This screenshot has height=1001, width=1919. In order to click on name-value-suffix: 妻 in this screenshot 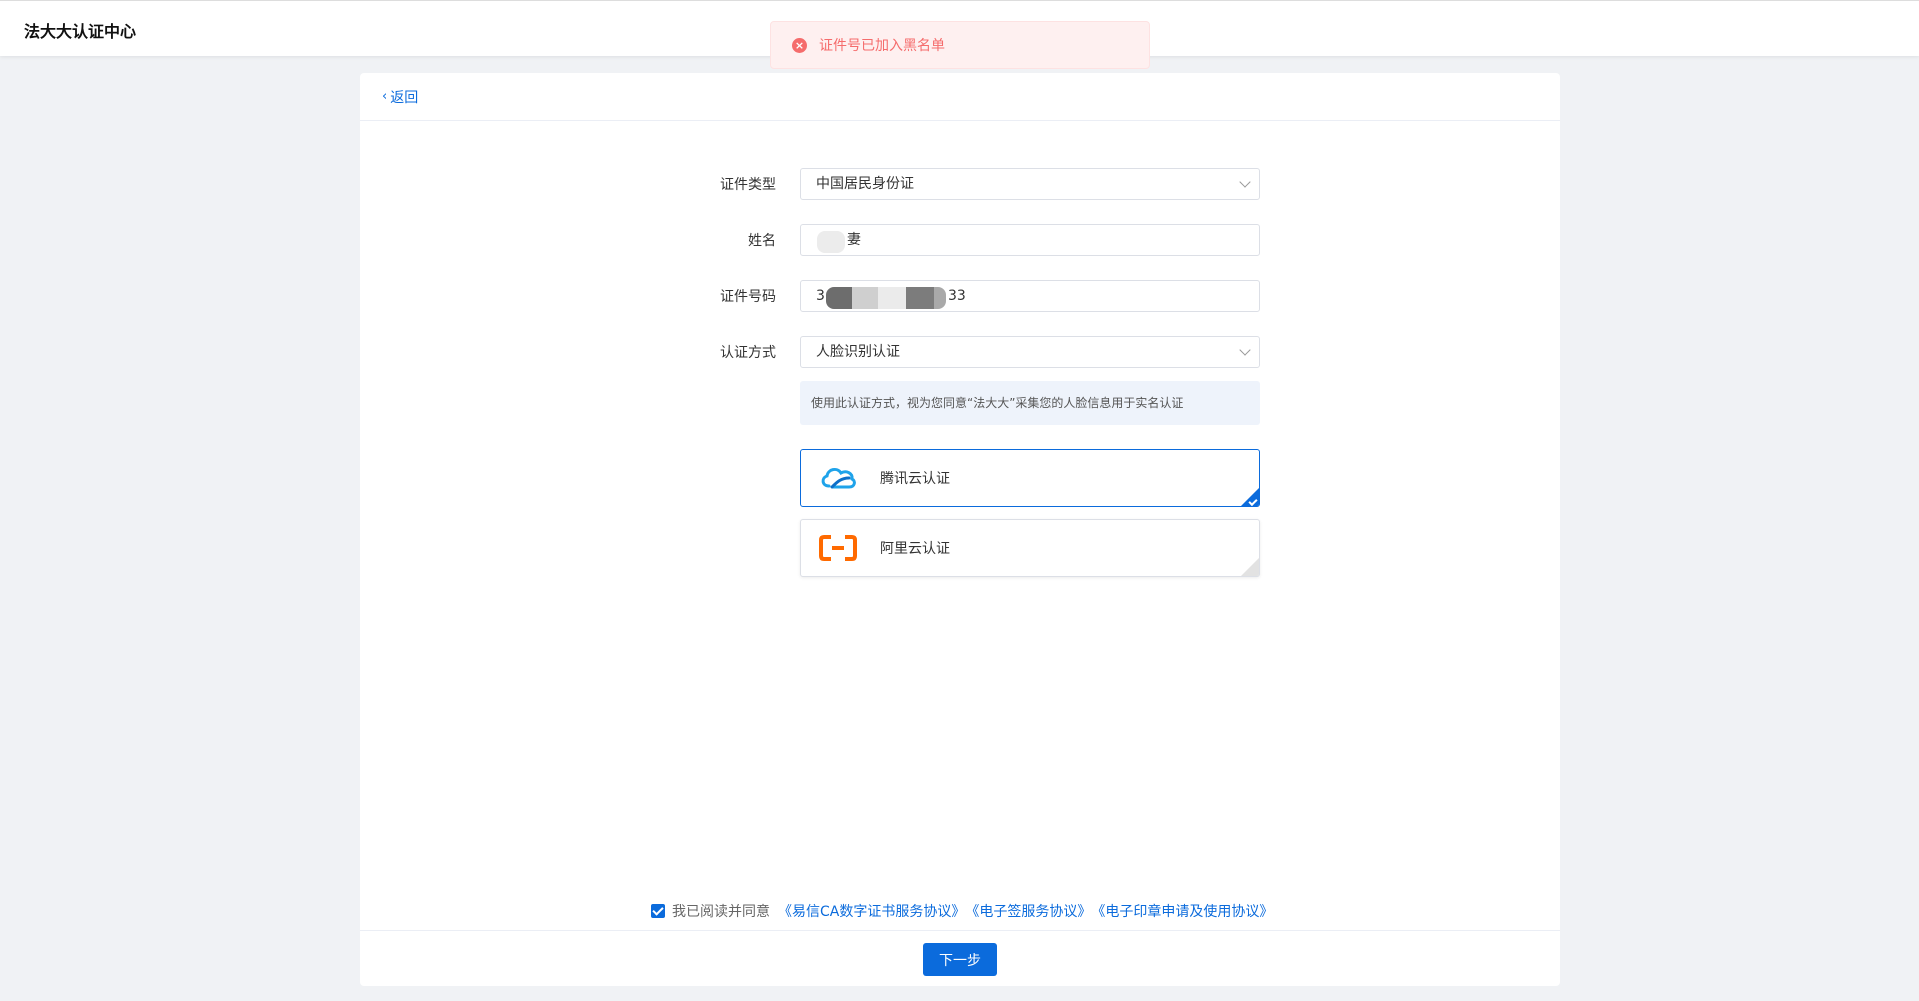, I will do `click(854, 240)`.